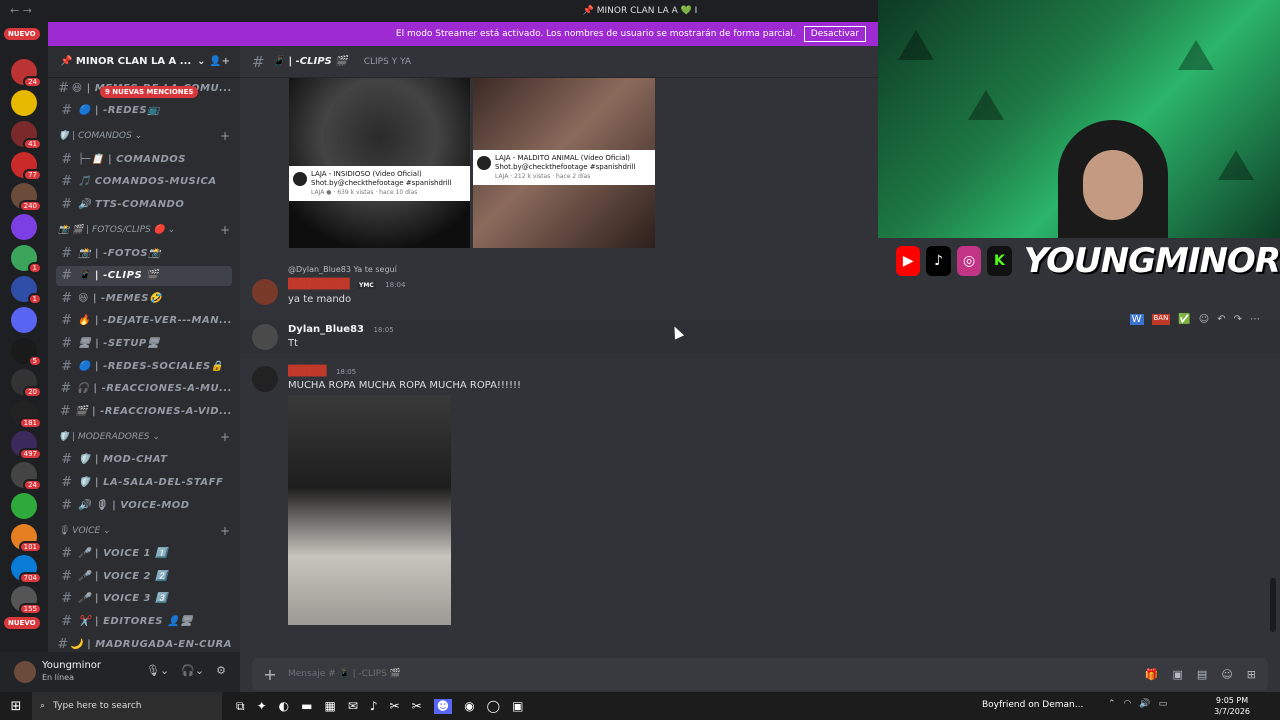 This screenshot has height=720, width=1280. Describe the element at coordinates (26, 600) in the screenshot. I see `server-icon: 155` at that location.